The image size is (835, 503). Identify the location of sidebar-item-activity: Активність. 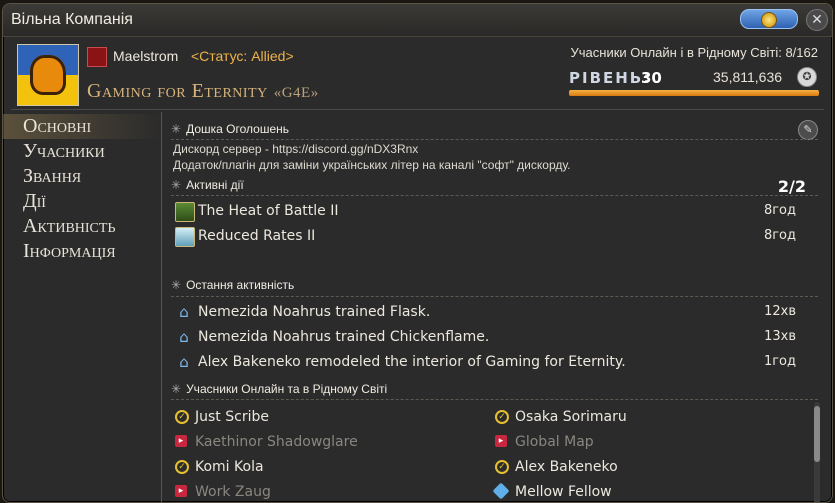
(82, 226).